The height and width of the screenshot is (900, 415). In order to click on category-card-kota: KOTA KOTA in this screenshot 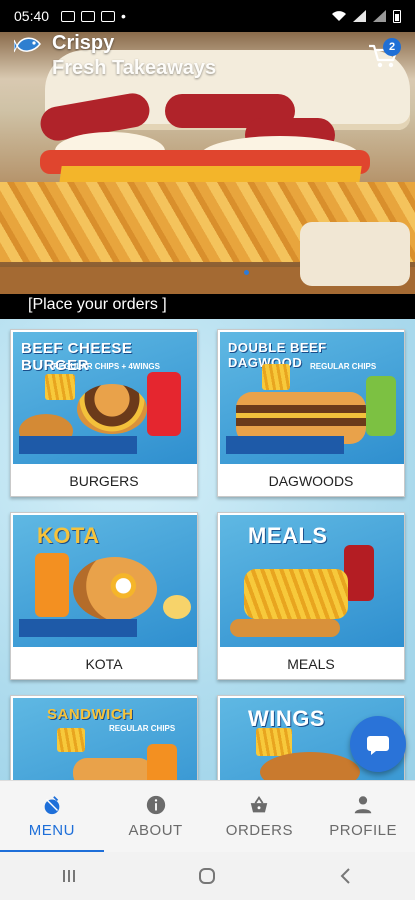, I will do `click(104, 596)`.